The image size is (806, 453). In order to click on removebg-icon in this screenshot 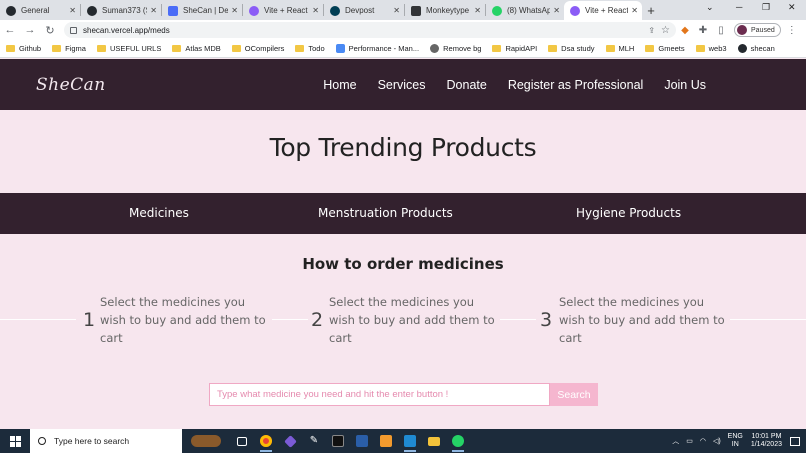, I will do `click(435, 48)`.